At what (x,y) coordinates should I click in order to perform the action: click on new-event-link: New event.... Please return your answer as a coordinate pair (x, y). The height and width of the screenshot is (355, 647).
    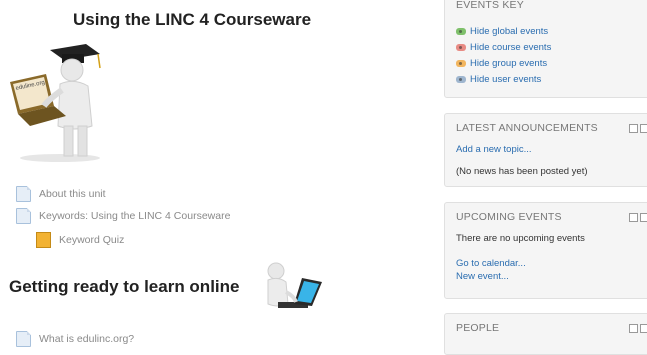
    Looking at the image, I should click on (482, 276).